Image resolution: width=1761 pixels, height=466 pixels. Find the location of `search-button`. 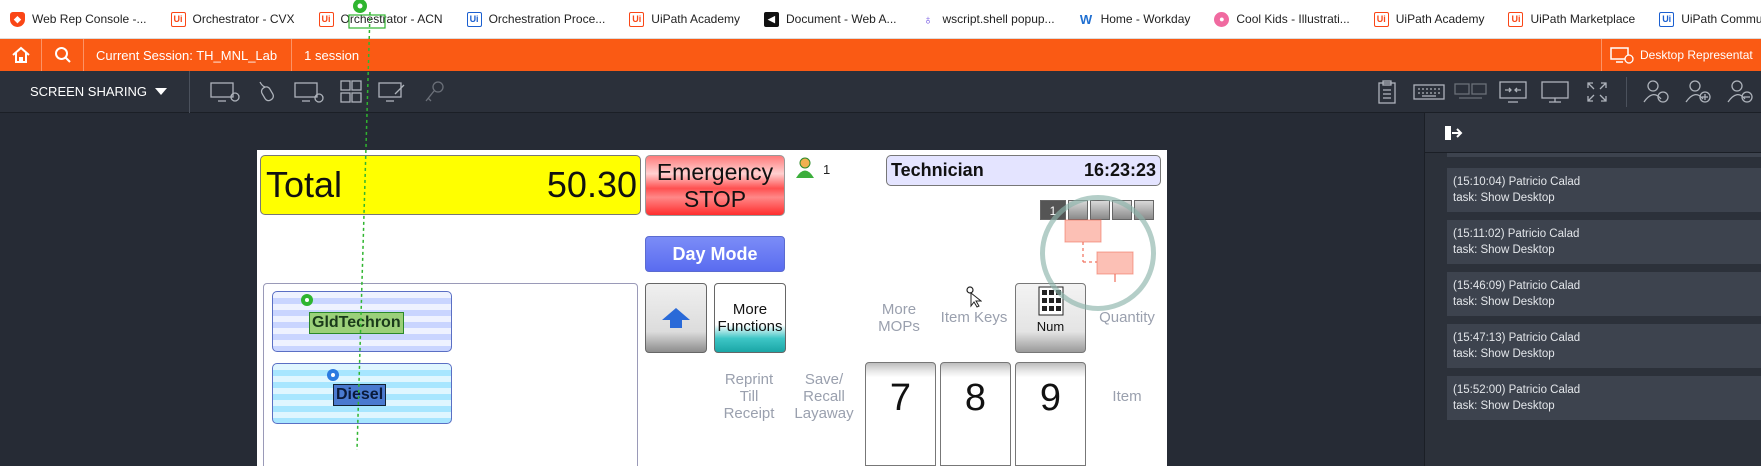

search-button is located at coordinates (63, 55).